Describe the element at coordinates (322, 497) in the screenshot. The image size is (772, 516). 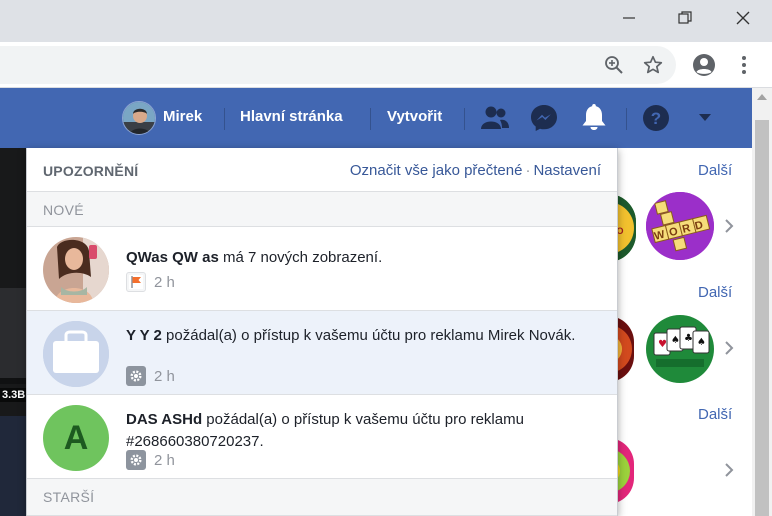
I see `section-label-older: STARŠÍ` at that location.